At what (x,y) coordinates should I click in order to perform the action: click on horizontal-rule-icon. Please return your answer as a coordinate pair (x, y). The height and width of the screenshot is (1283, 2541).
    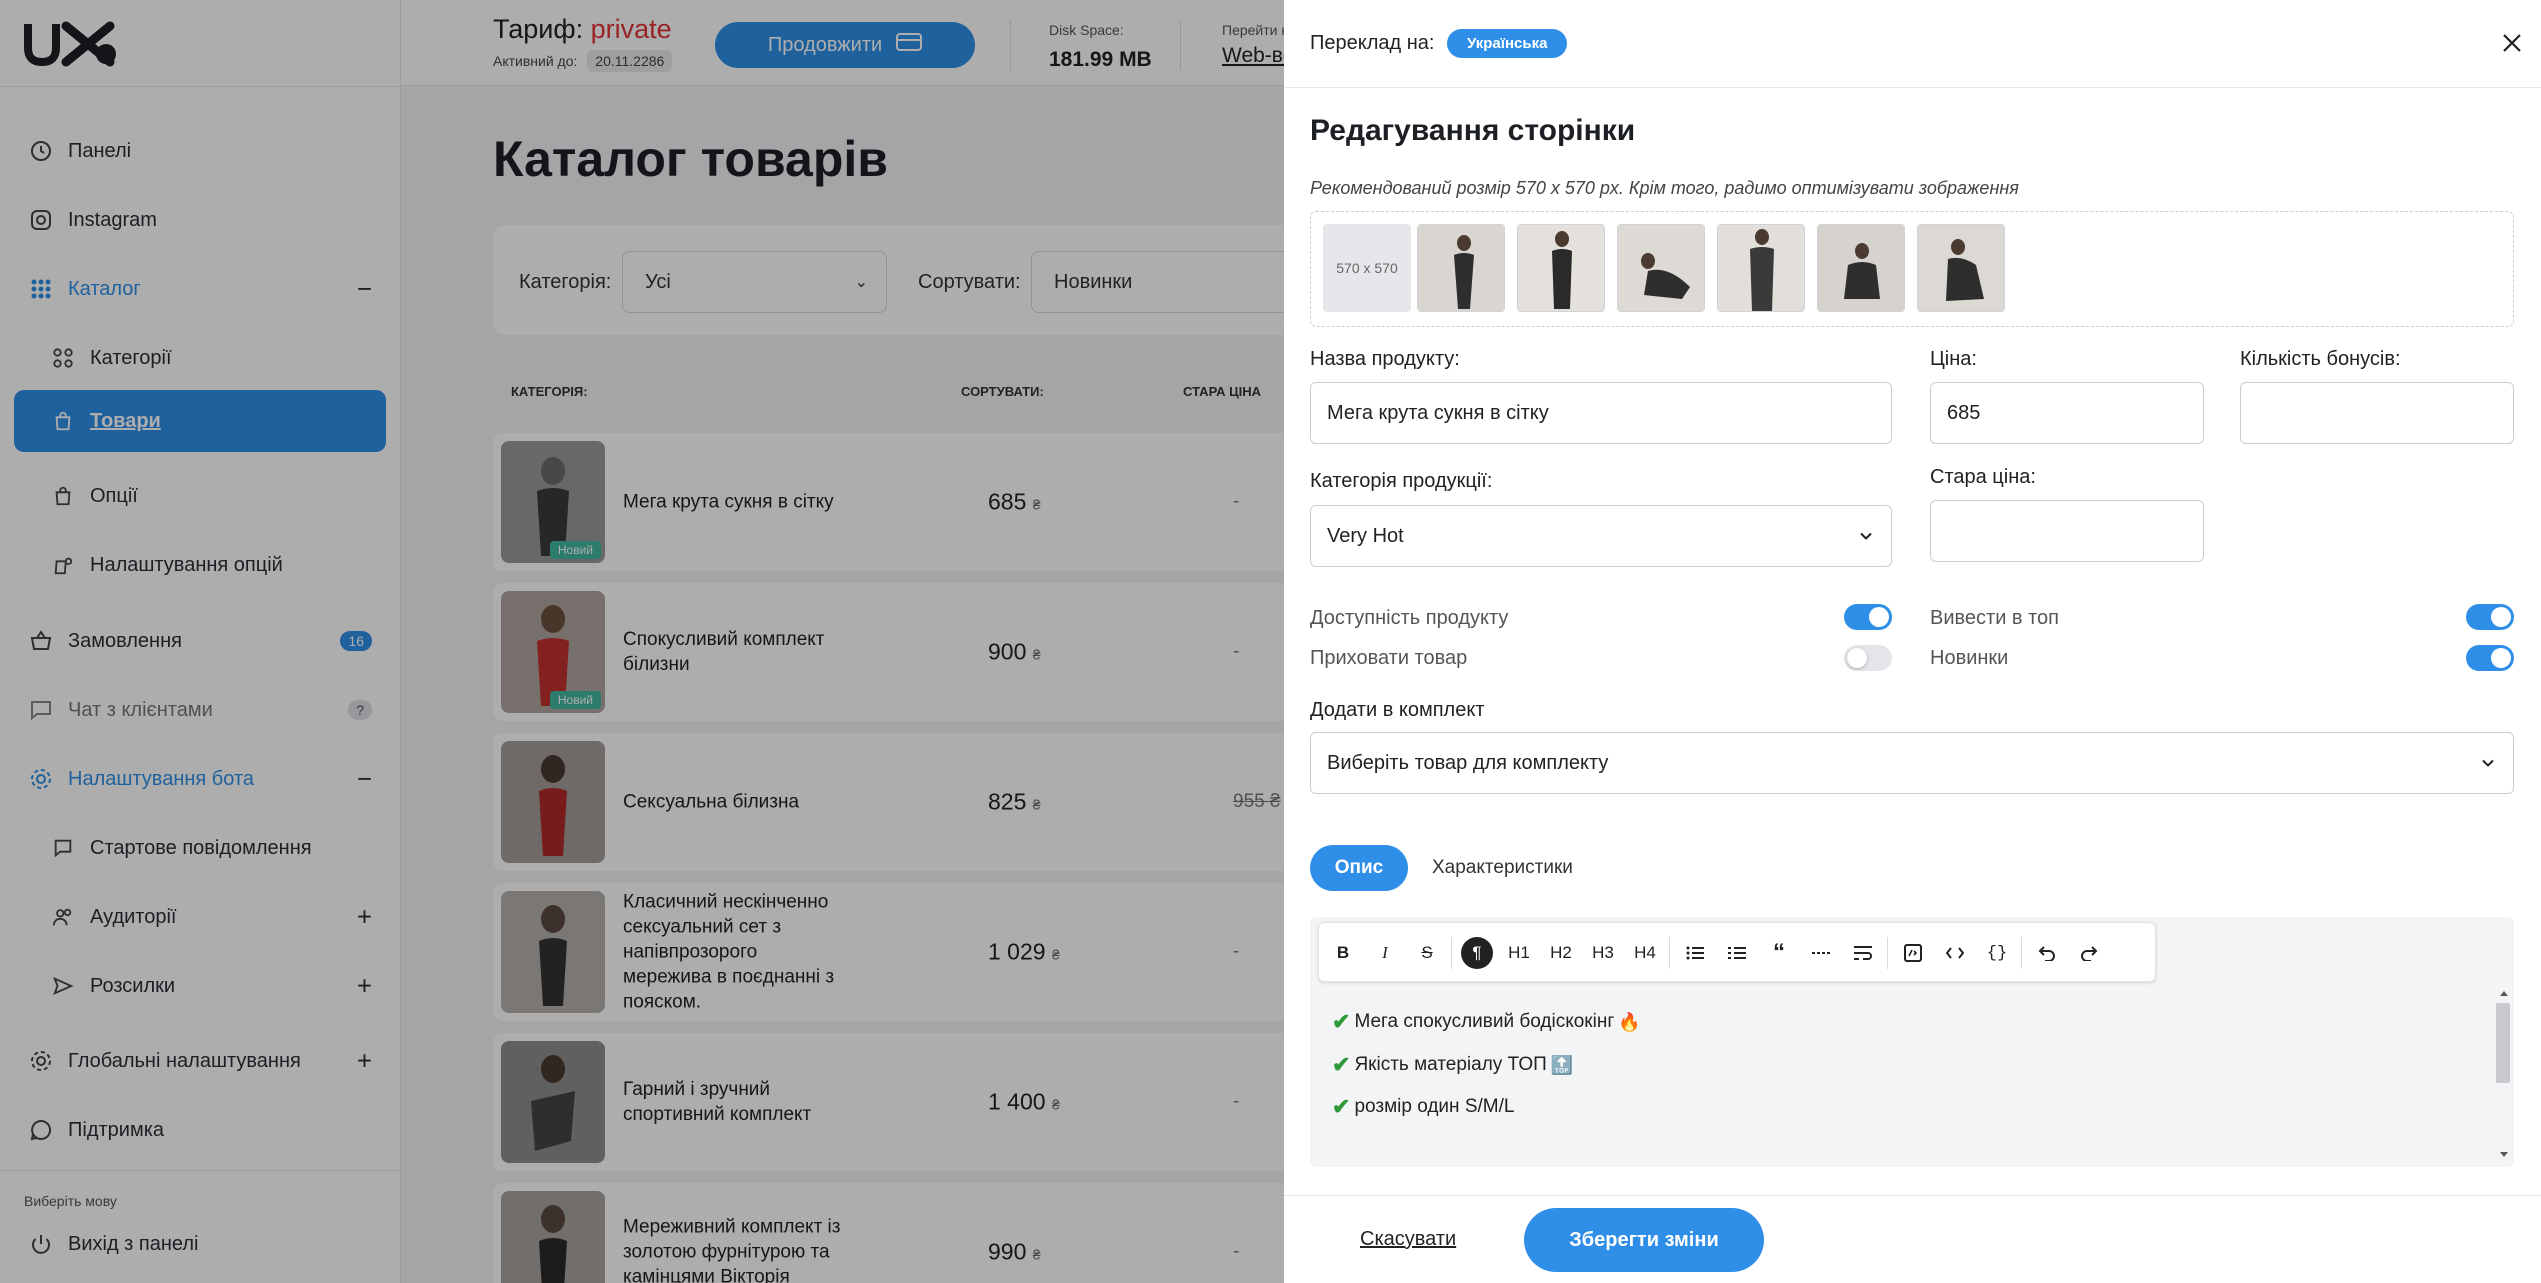
    Looking at the image, I should click on (1821, 953).